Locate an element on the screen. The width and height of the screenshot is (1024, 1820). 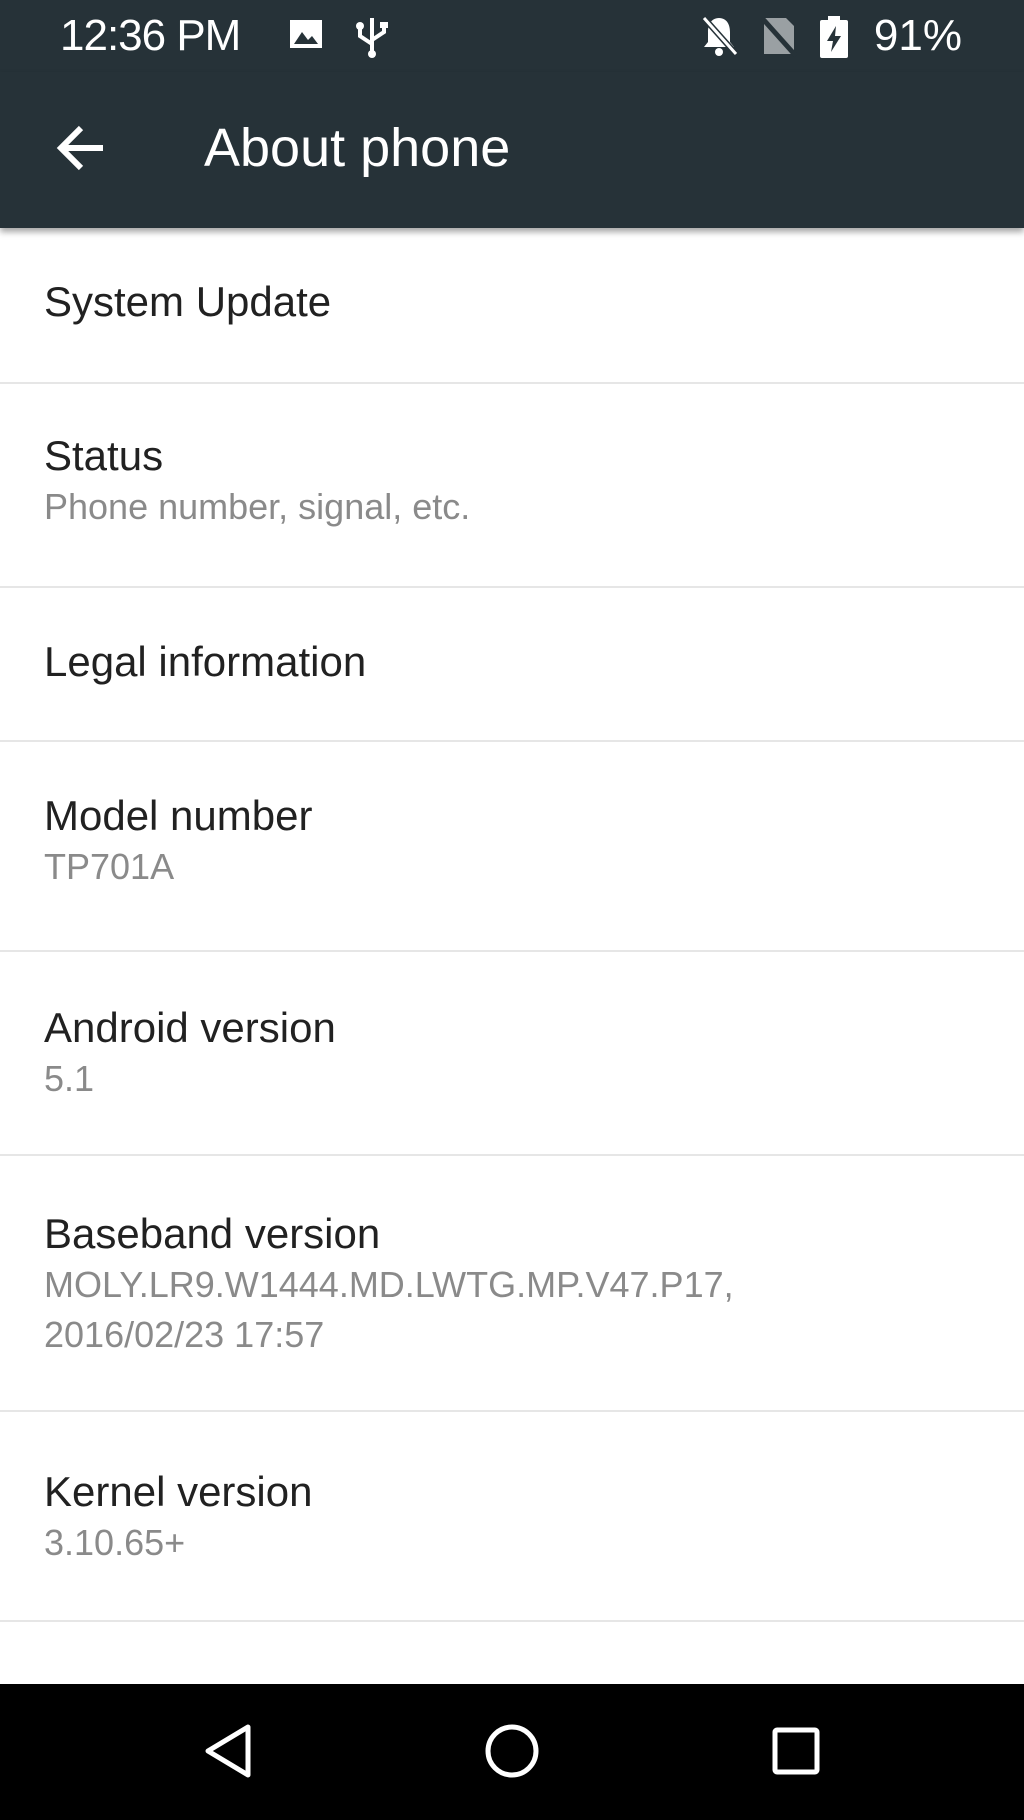
navigation-bar is located at coordinates (512, 1752).